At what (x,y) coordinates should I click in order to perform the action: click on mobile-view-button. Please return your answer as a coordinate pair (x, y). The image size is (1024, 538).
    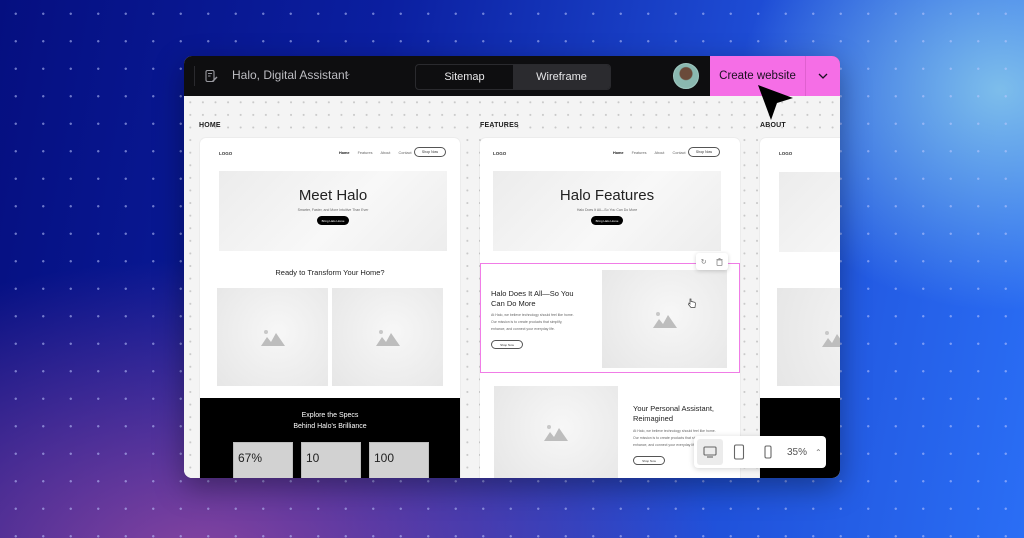
    Looking at the image, I should click on (768, 452).